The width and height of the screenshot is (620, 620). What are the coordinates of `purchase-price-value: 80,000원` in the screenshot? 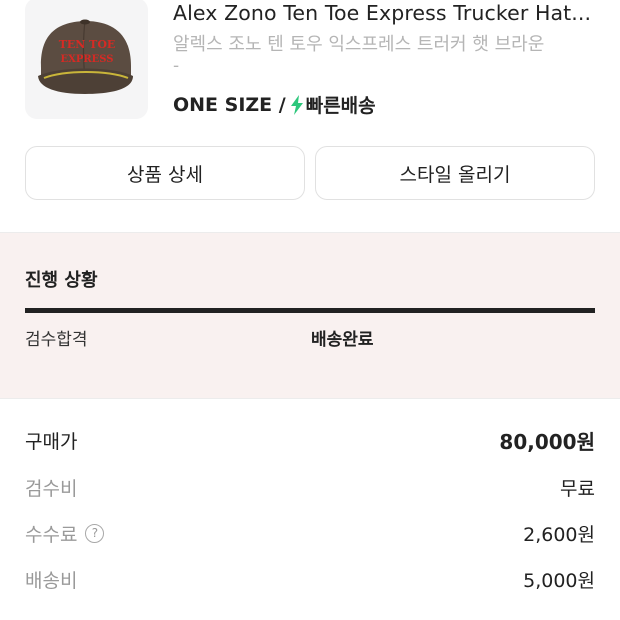 It's located at (547, 441).